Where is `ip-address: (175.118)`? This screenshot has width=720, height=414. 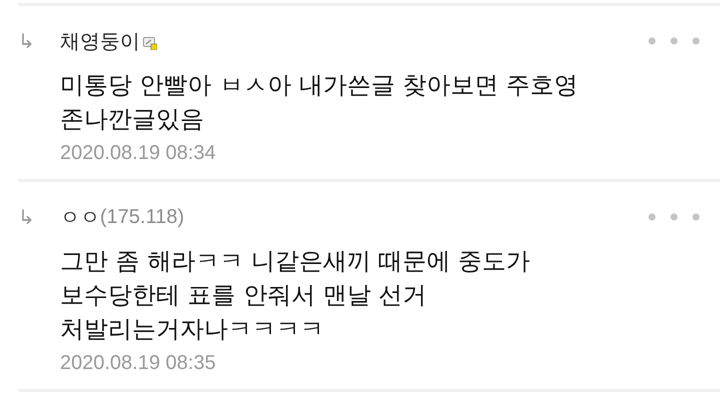
ip-address: (175.118) is located at coordinates (142, 217).